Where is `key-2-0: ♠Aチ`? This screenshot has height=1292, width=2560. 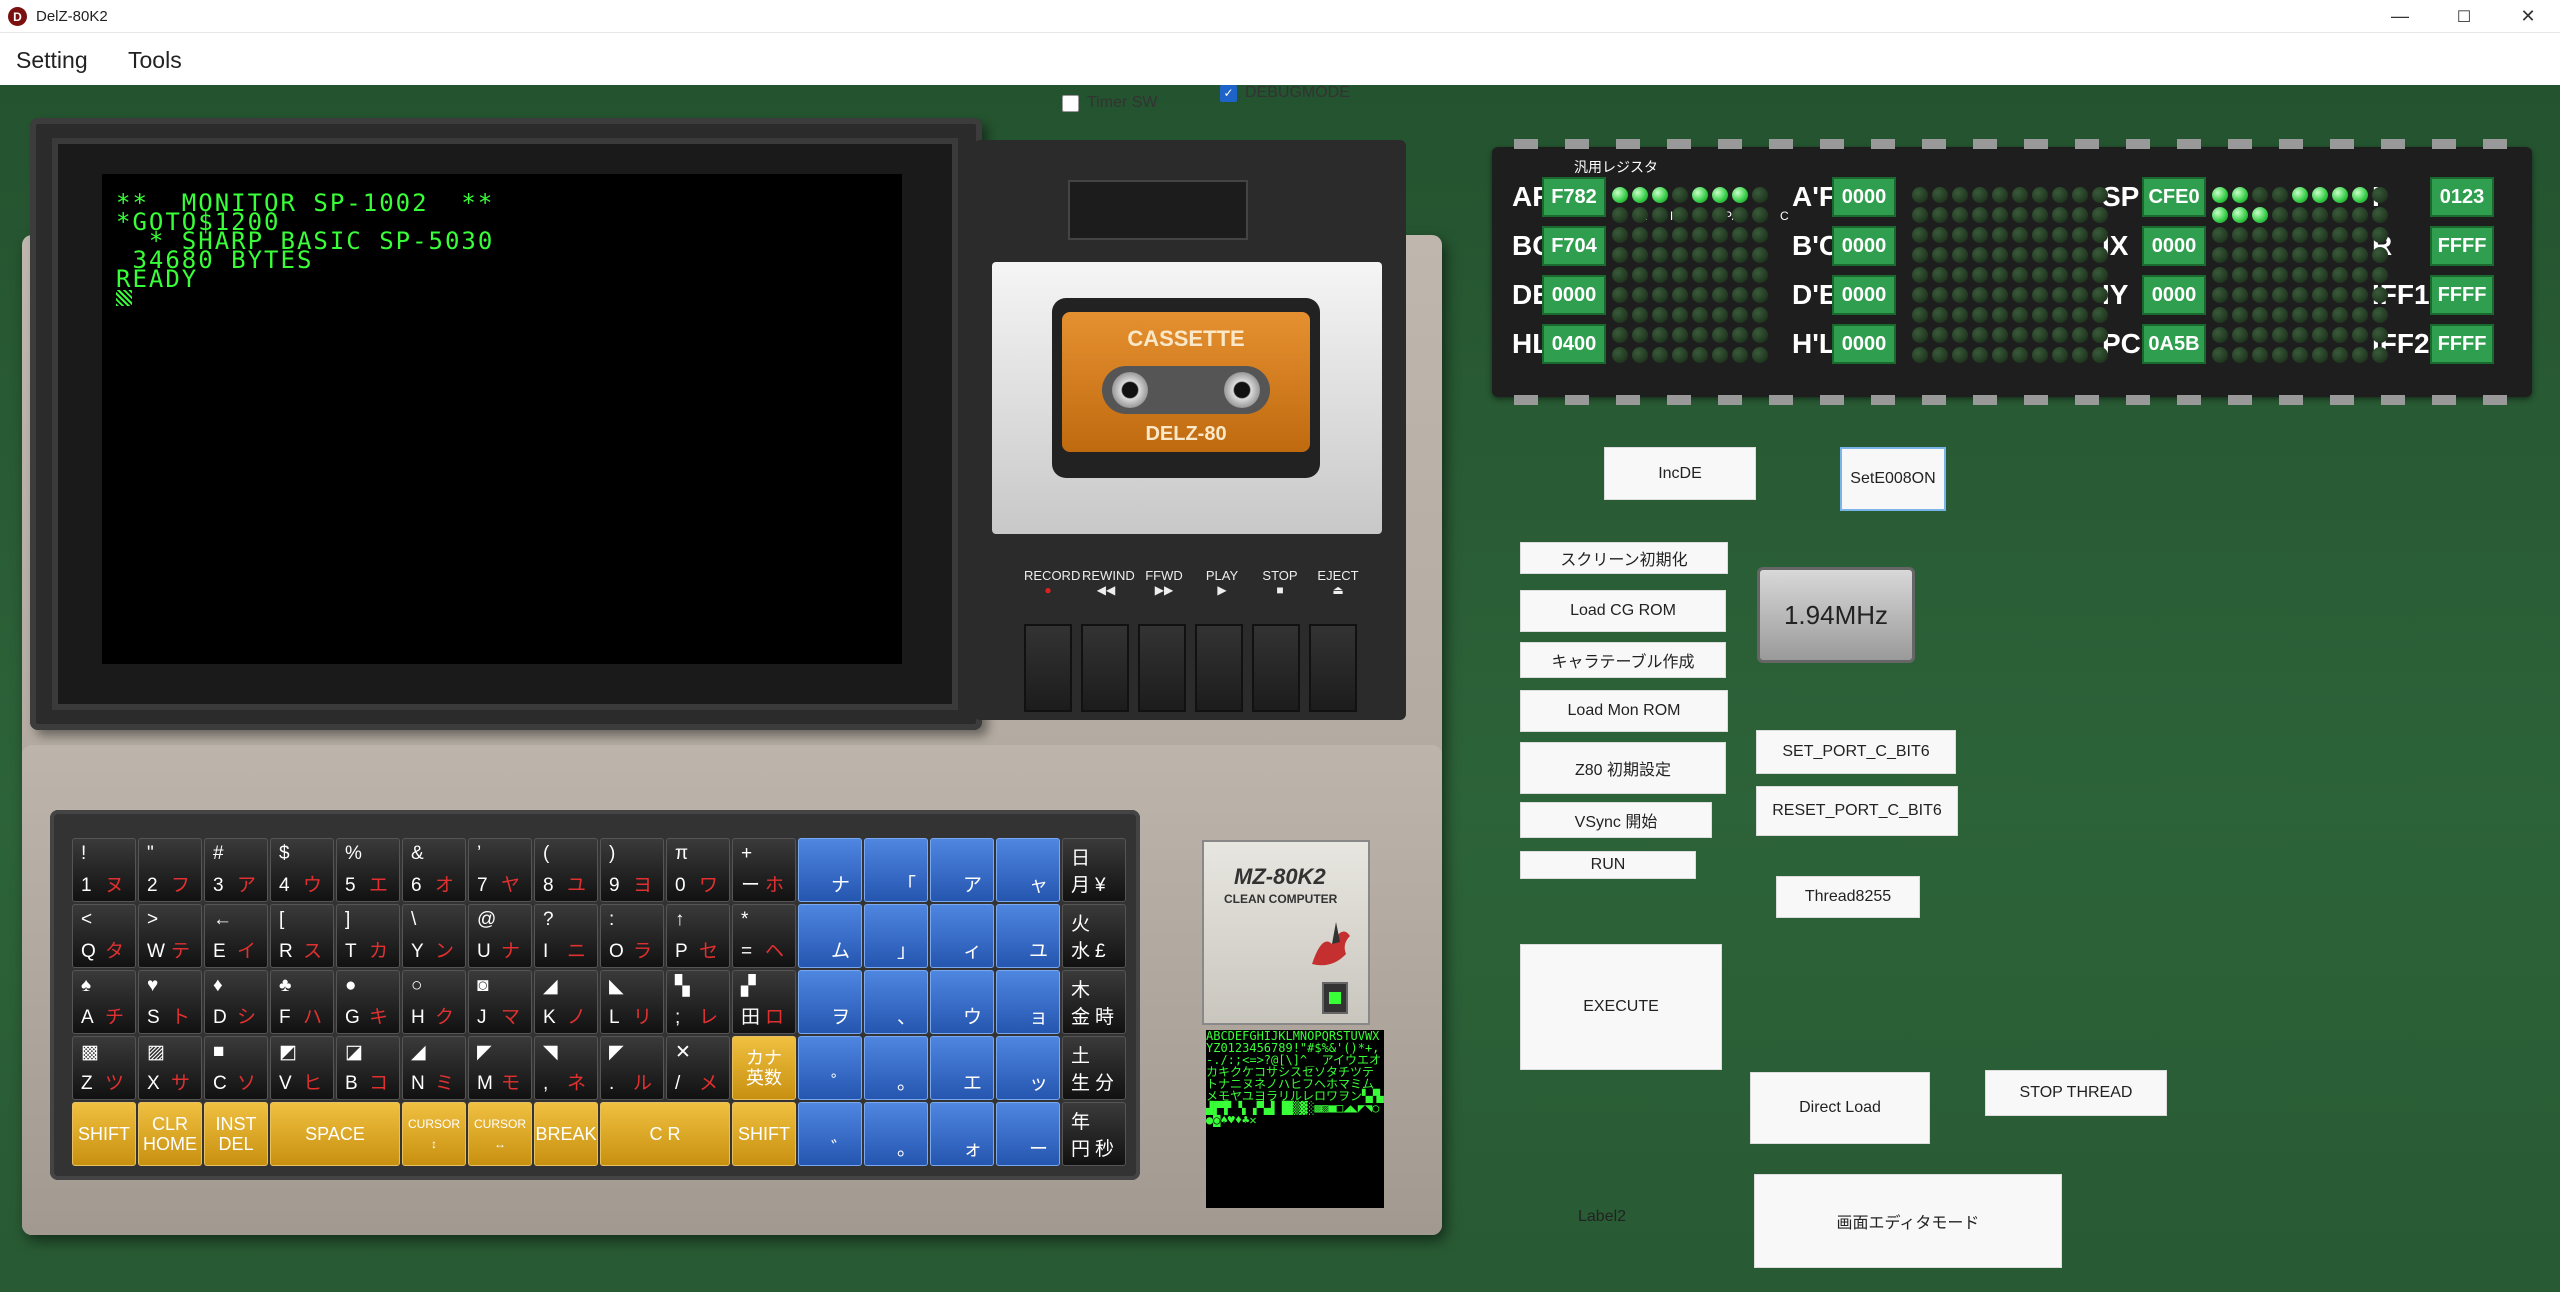
key-2-0: ♠Aチ is located at coordinates (104, 1002).